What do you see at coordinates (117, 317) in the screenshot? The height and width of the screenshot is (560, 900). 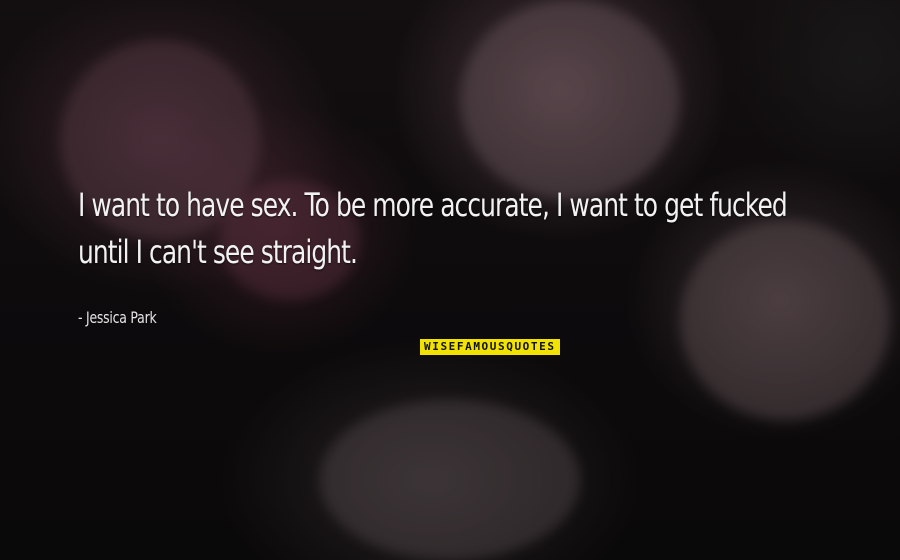 I see `quote-author: - Jessica Park` at bounding box center [117, 317].